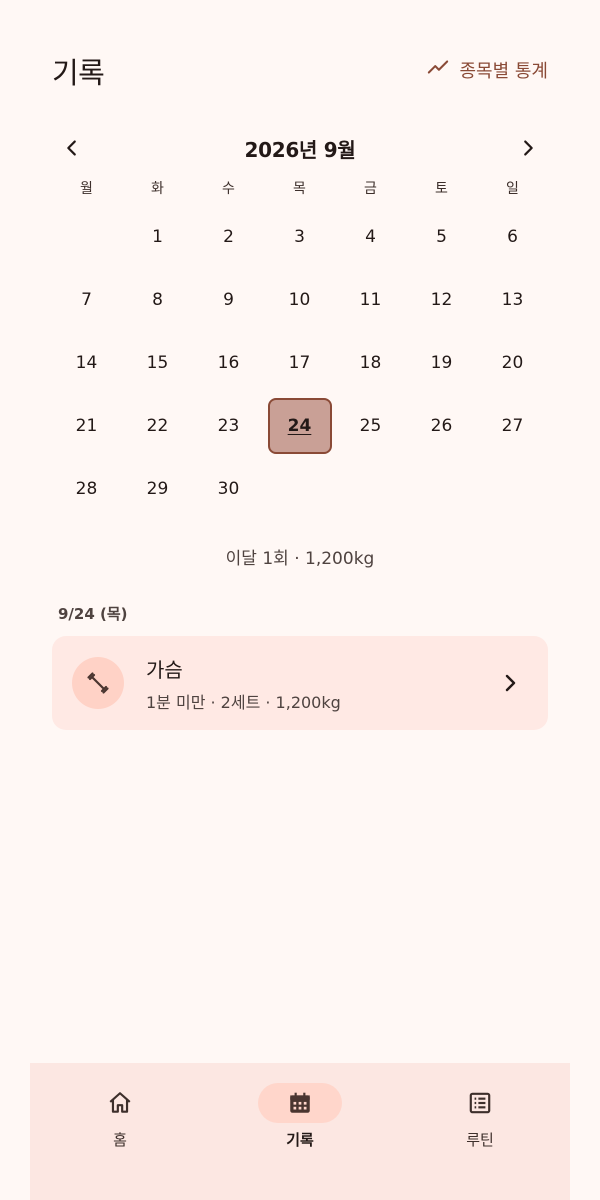 Image resolution: width=600 pixels, height=1200 pixels. I want to click on calendar-day: 30, so click(228, 488).